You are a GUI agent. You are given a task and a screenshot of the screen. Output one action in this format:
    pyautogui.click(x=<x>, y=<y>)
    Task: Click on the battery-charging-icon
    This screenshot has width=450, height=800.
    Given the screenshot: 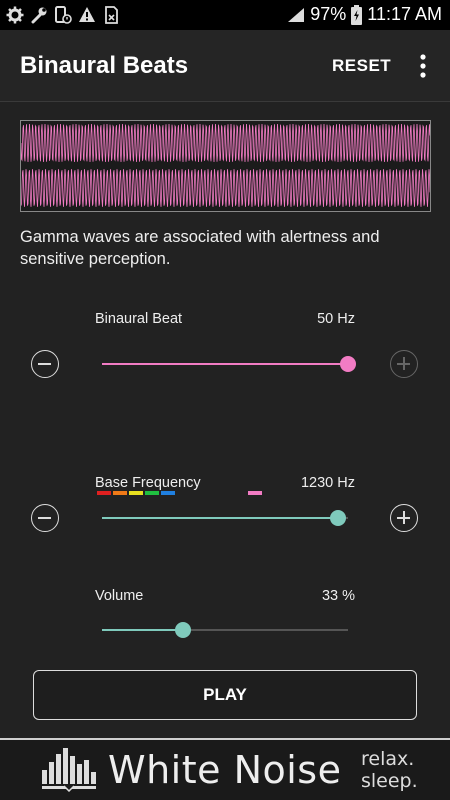 What is the action you would take?
    pyautogui.click(x=357, y=14)
    